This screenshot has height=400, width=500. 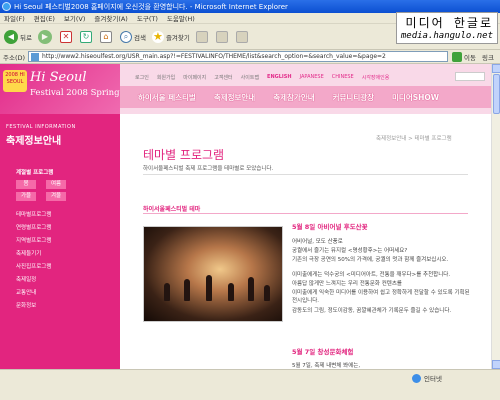 I want to click on gnb-info: 축제정보안내, so click(x=234, y=97).